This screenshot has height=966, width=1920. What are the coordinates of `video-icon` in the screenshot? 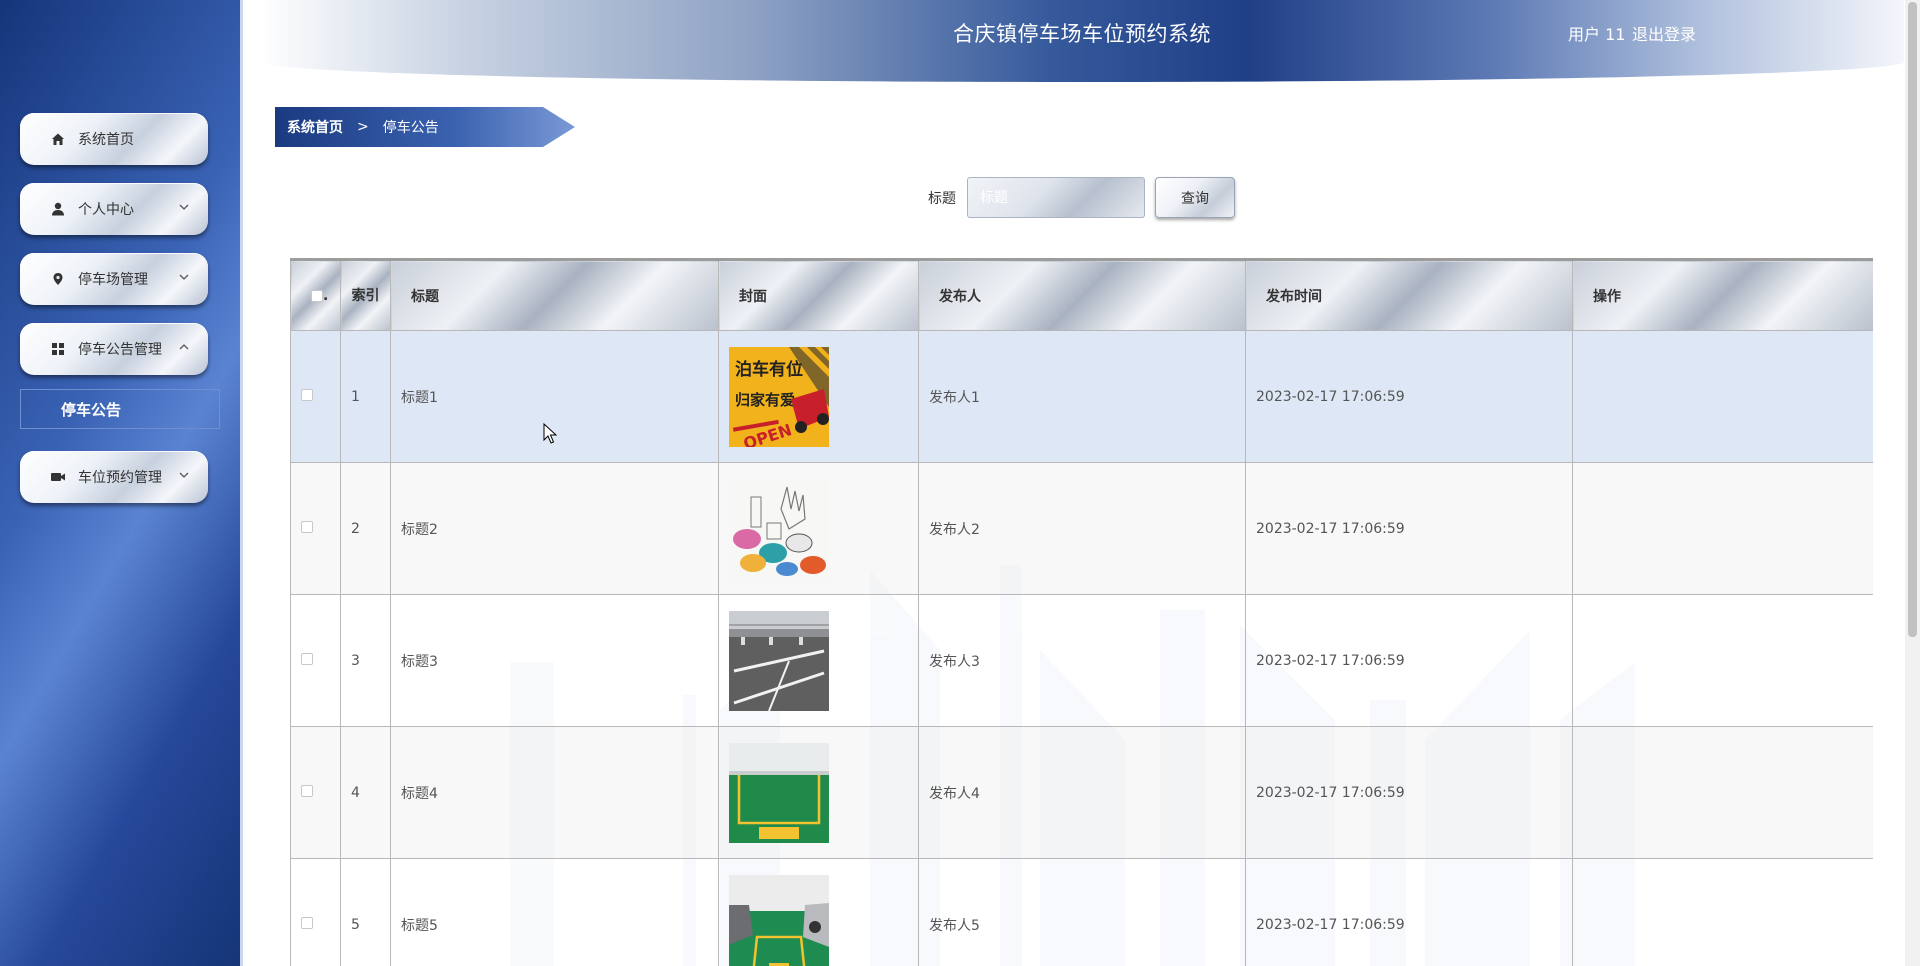 It's located at (58, 477).